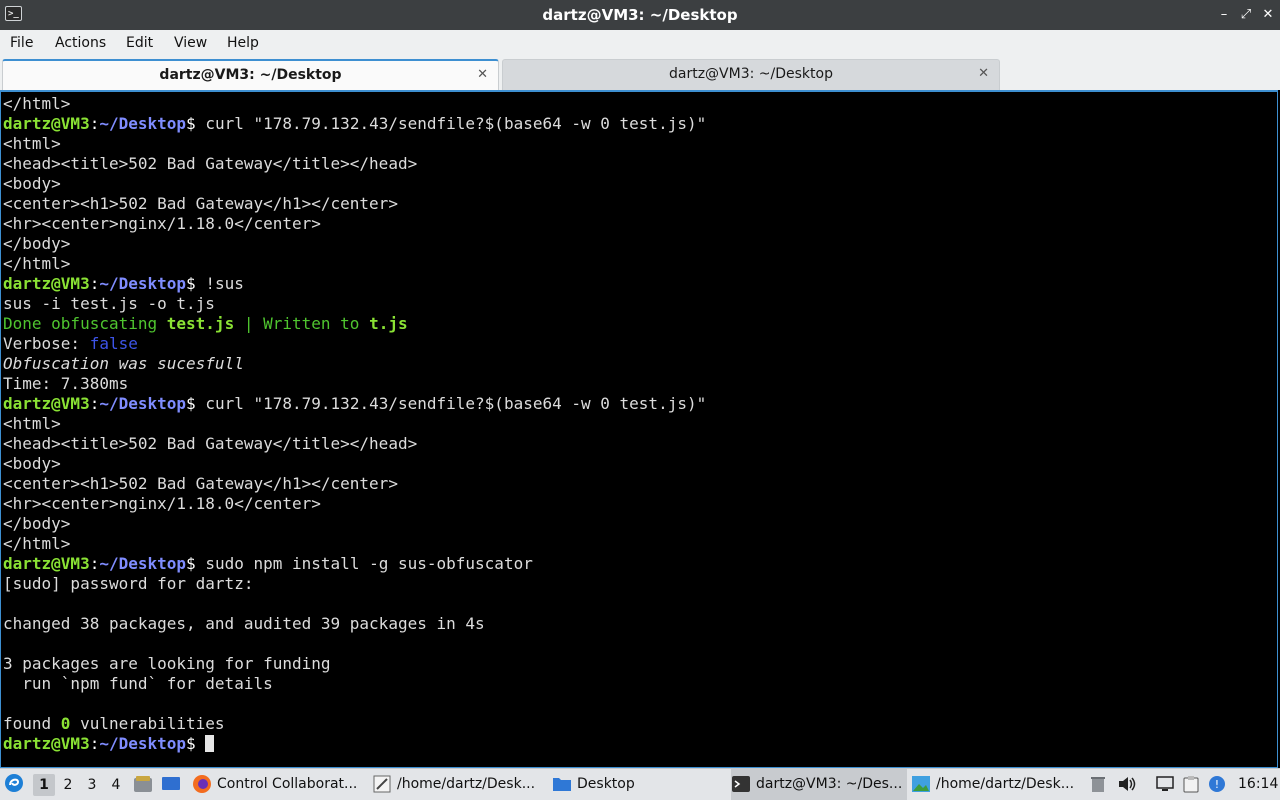  I want to click on start-menu-button, so click(16, 784).